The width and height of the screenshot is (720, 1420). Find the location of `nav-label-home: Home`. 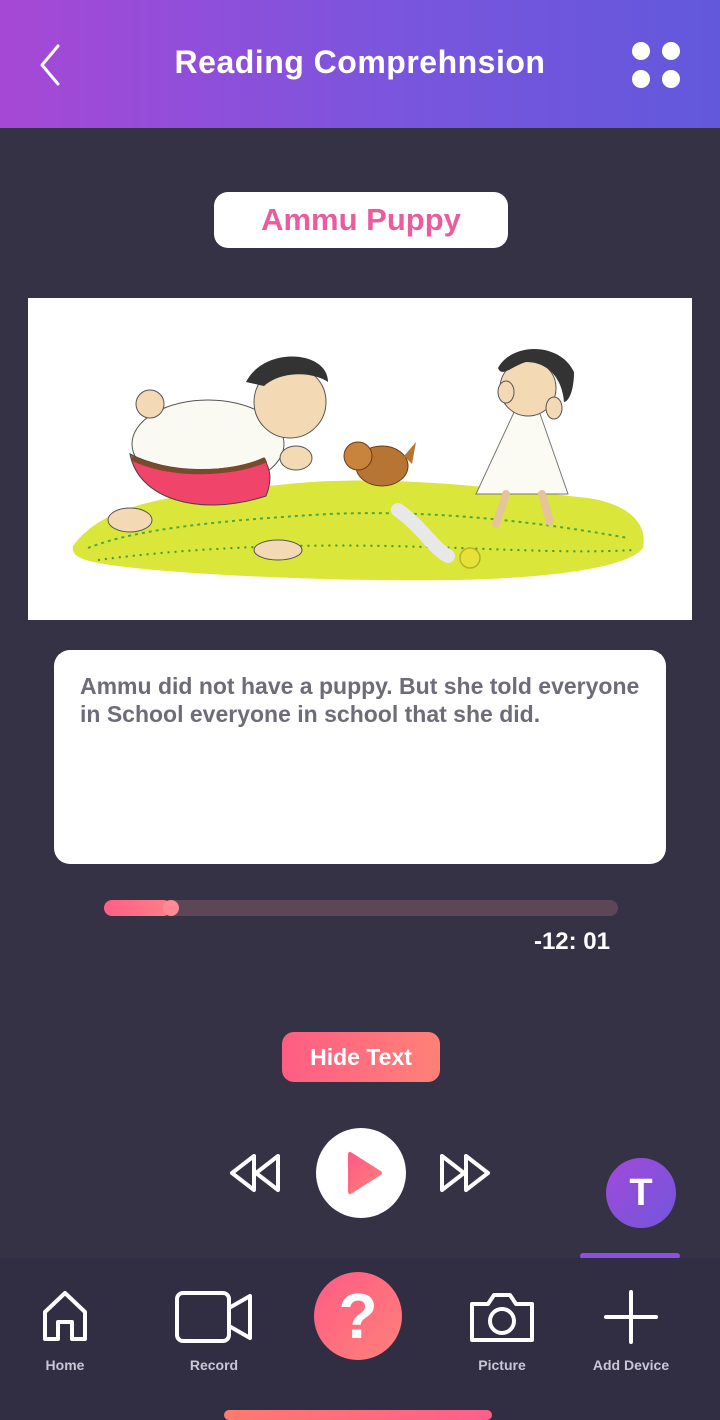

nav-label-home: Home is located at coordinates (65, 1365).